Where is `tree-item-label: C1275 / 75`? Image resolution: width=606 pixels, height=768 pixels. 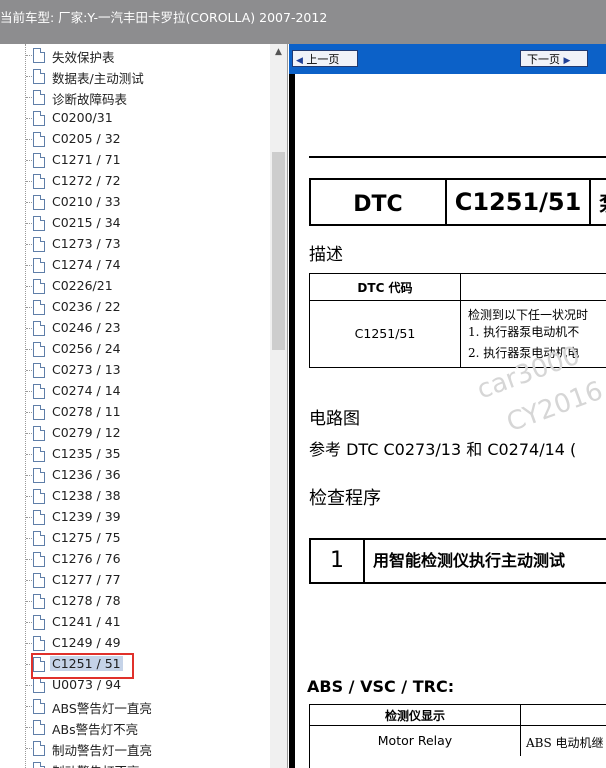 tree-item-label: C1275 / 75 is located at coordinates (86, 537).